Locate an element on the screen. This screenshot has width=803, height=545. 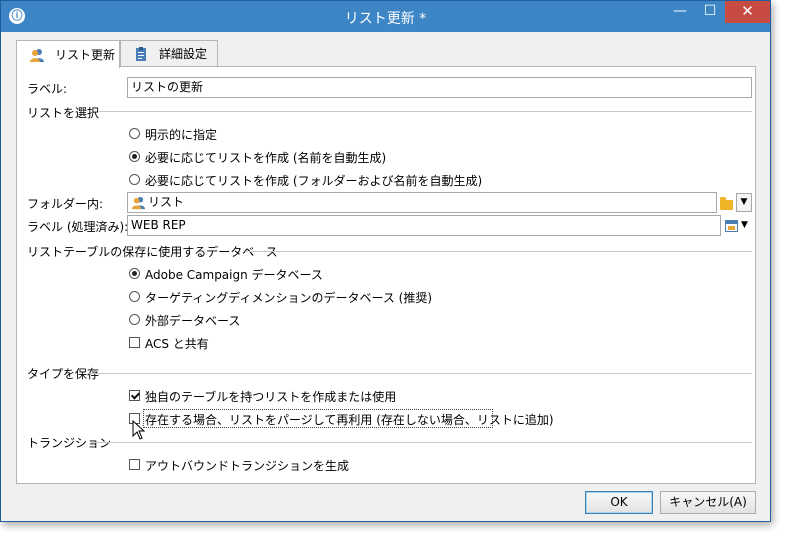
variable-picker-icon is located at coordinates (731, 226).